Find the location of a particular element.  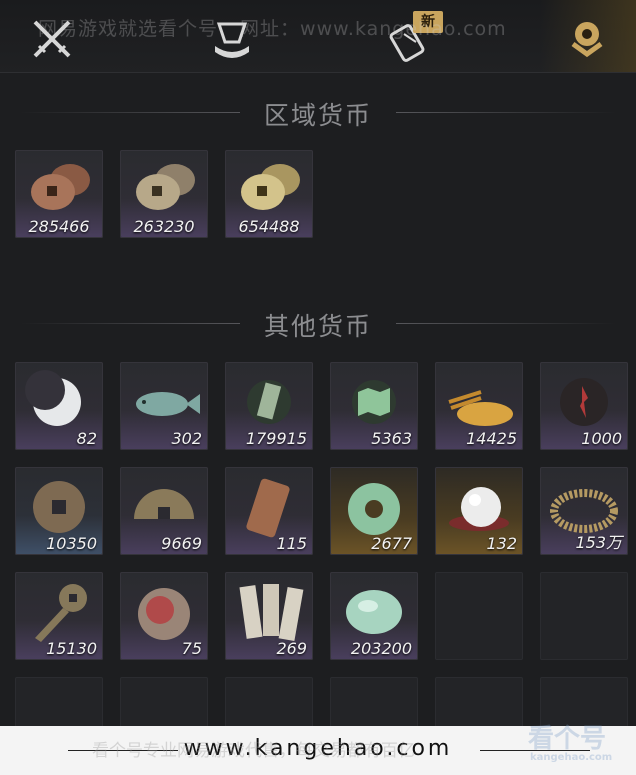

currency-slot: 15130 is located at coordinates (59, 616).